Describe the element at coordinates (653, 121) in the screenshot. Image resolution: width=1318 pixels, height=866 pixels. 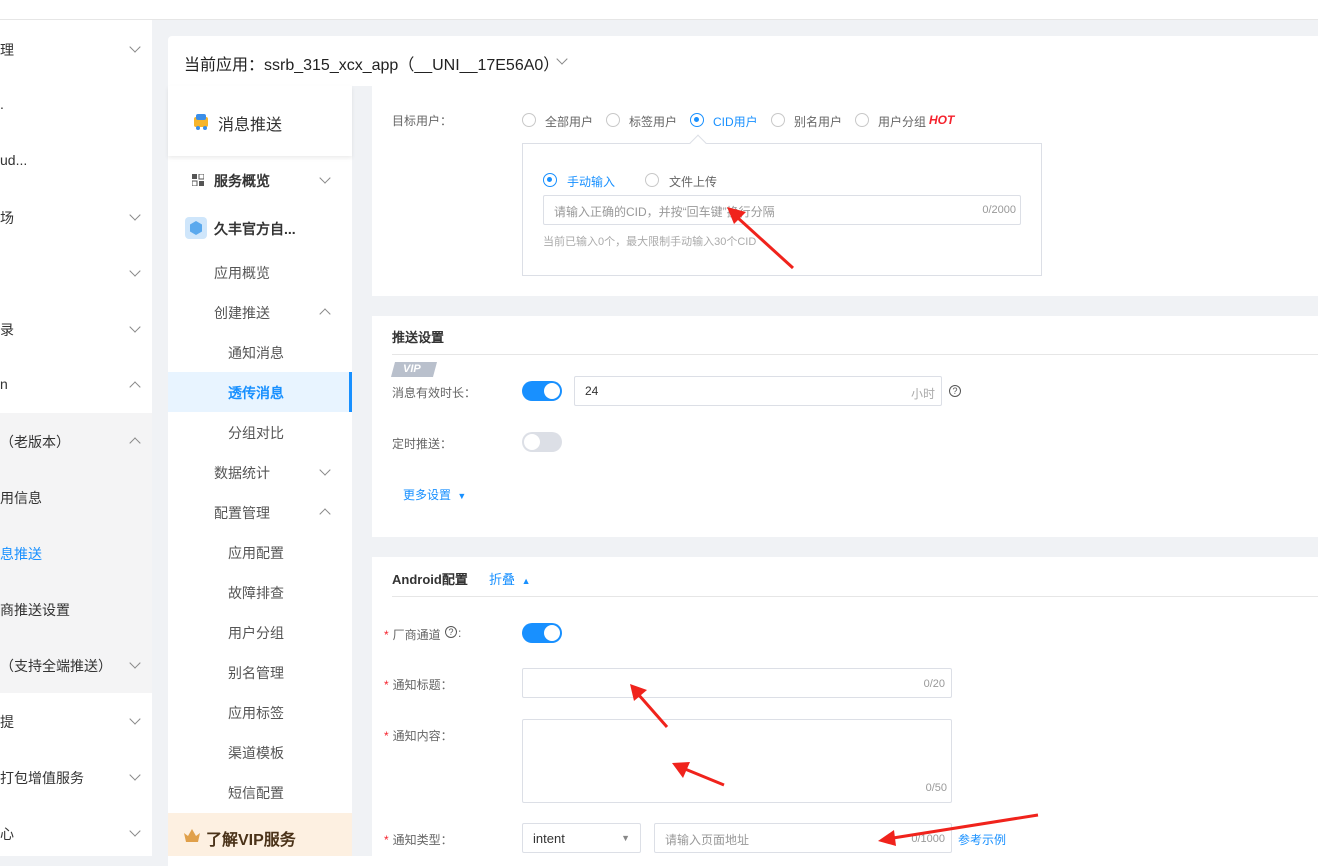
I see `radio-tag-users-label: 标签用户` at that location.